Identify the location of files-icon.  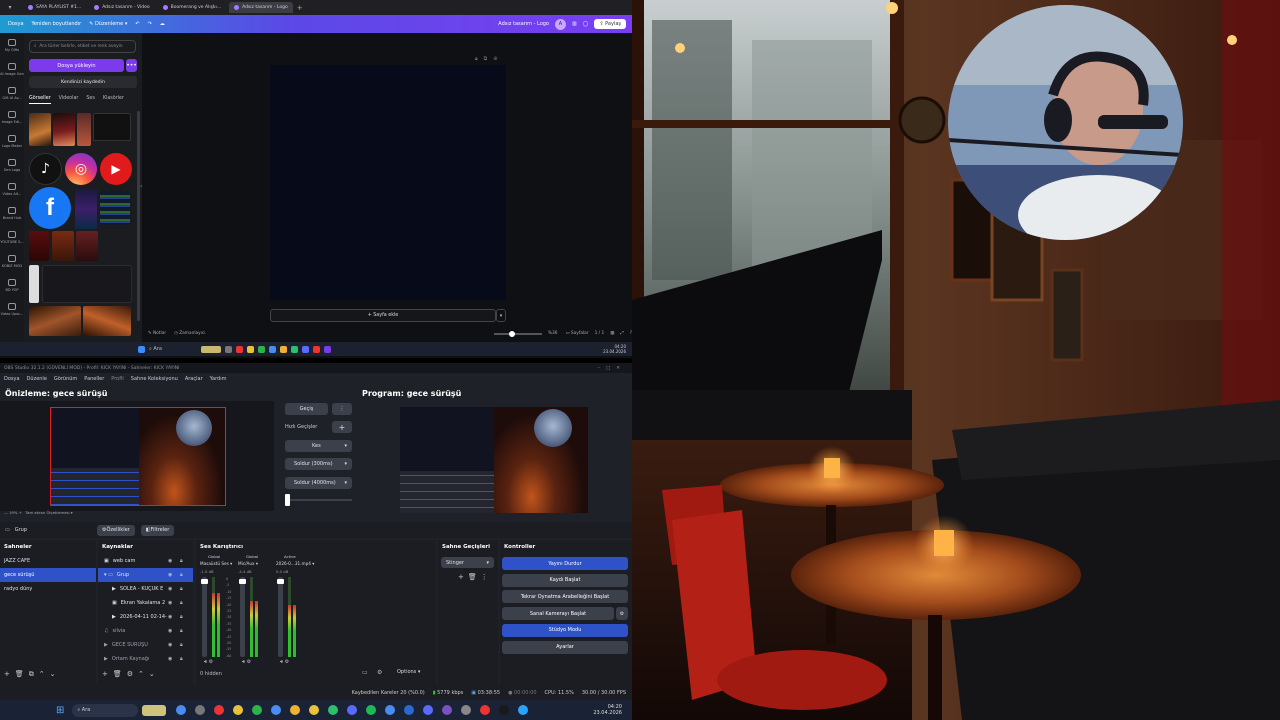
(295, 710).